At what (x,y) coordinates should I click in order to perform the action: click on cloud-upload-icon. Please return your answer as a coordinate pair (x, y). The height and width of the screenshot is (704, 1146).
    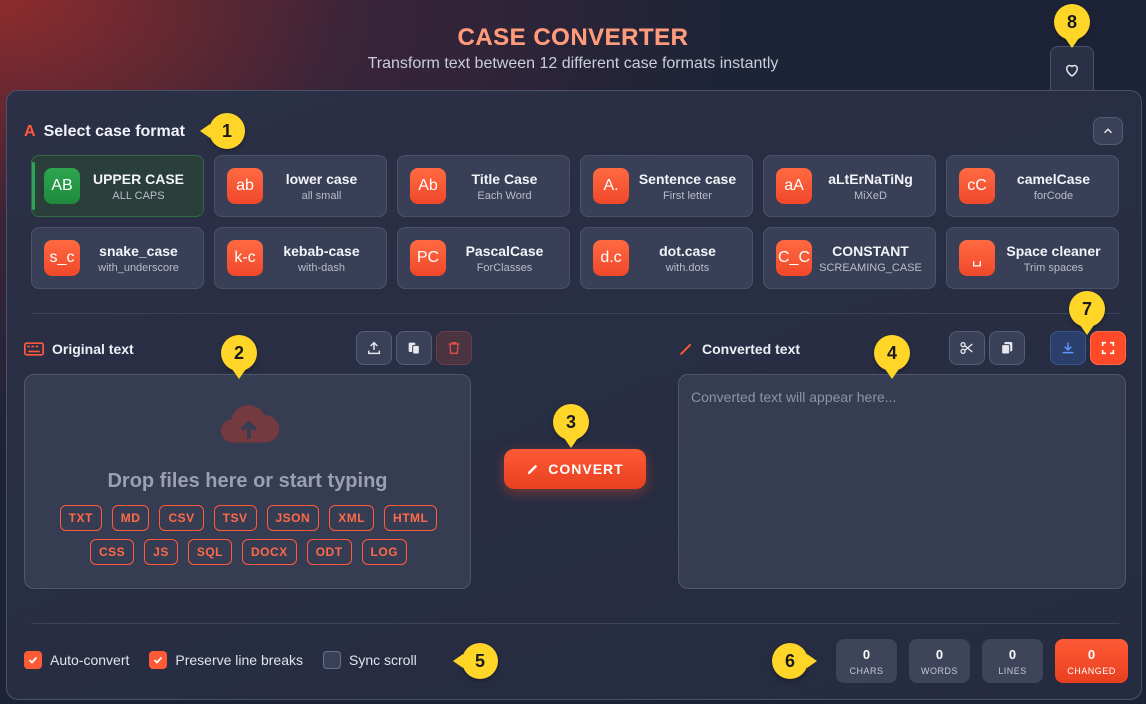
    Looking at the image, I should click on (250, 424).